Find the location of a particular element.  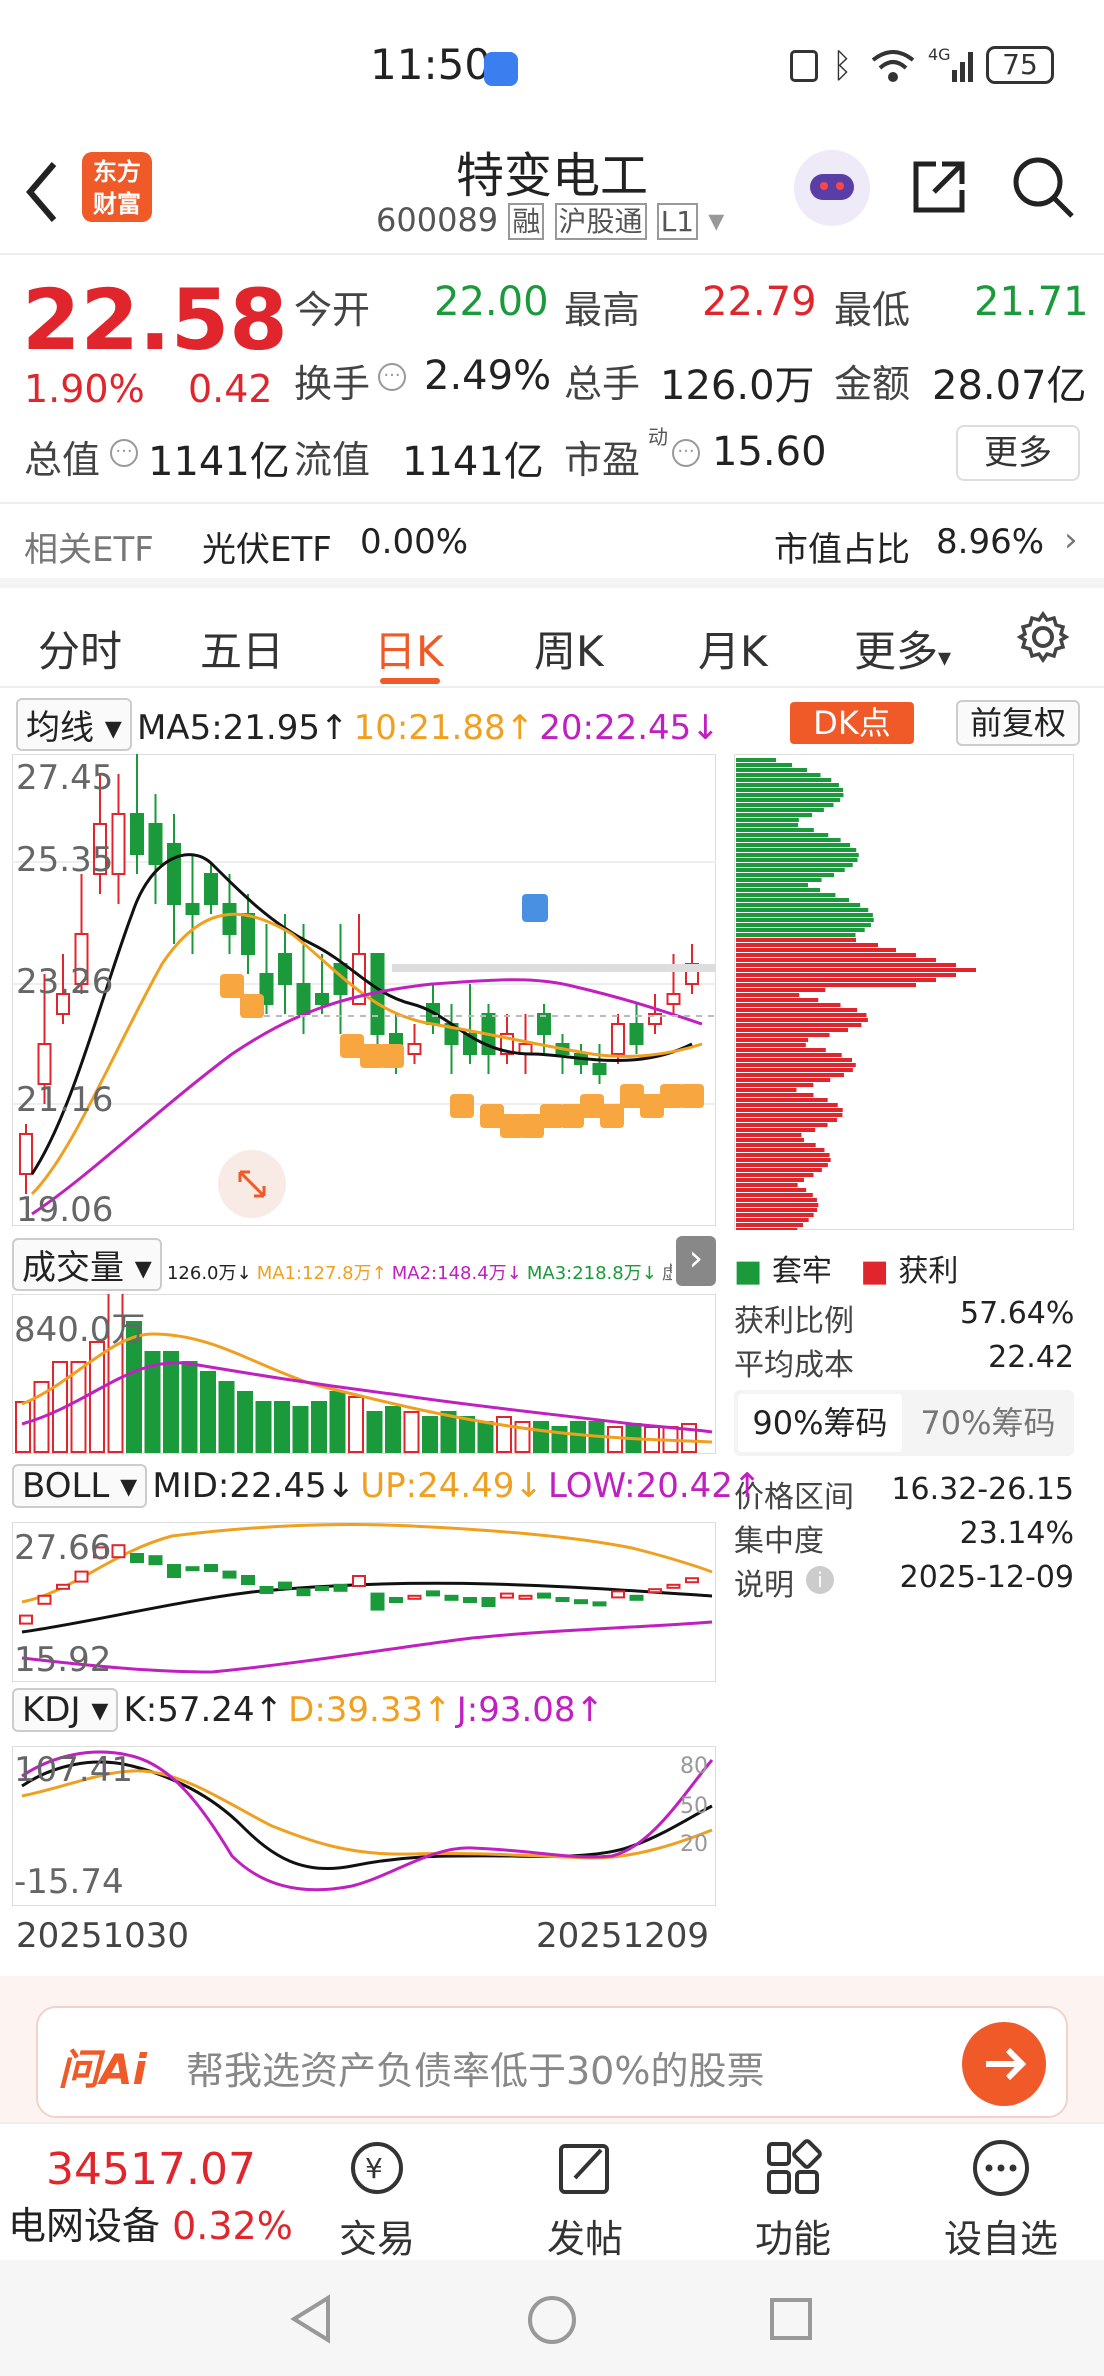

kdj-ref-50: 50 is located at coordinates (694, 1806).